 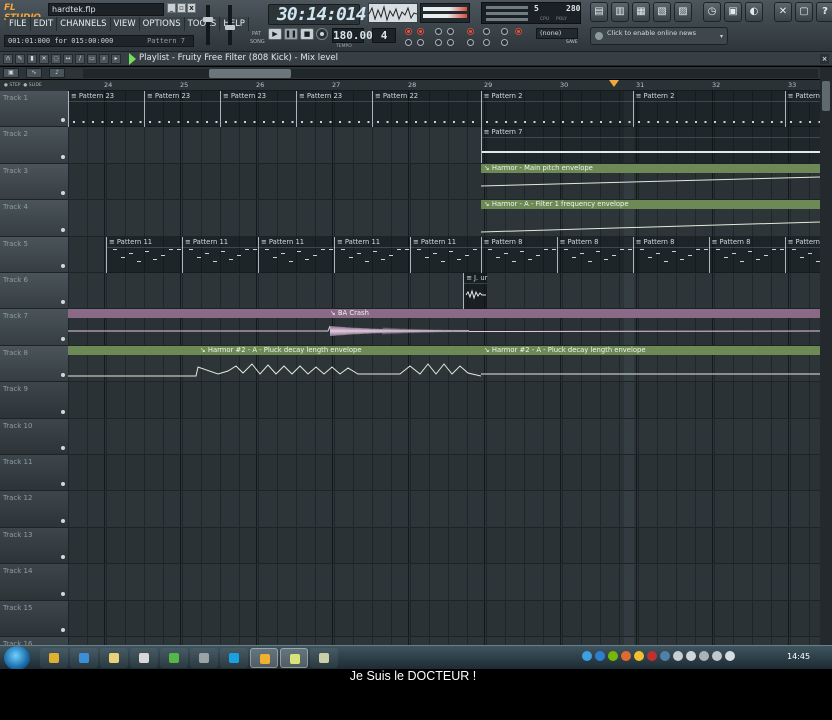 I want to click on plugin-picker-icon: ▣, so click(x=733, y=12).